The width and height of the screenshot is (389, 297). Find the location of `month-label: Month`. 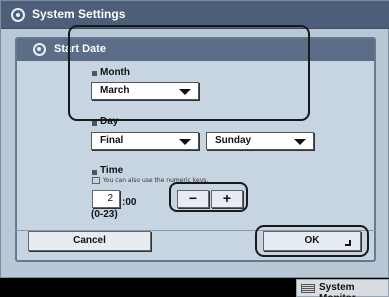

month-label: Month is located at coordinates (115, 72).